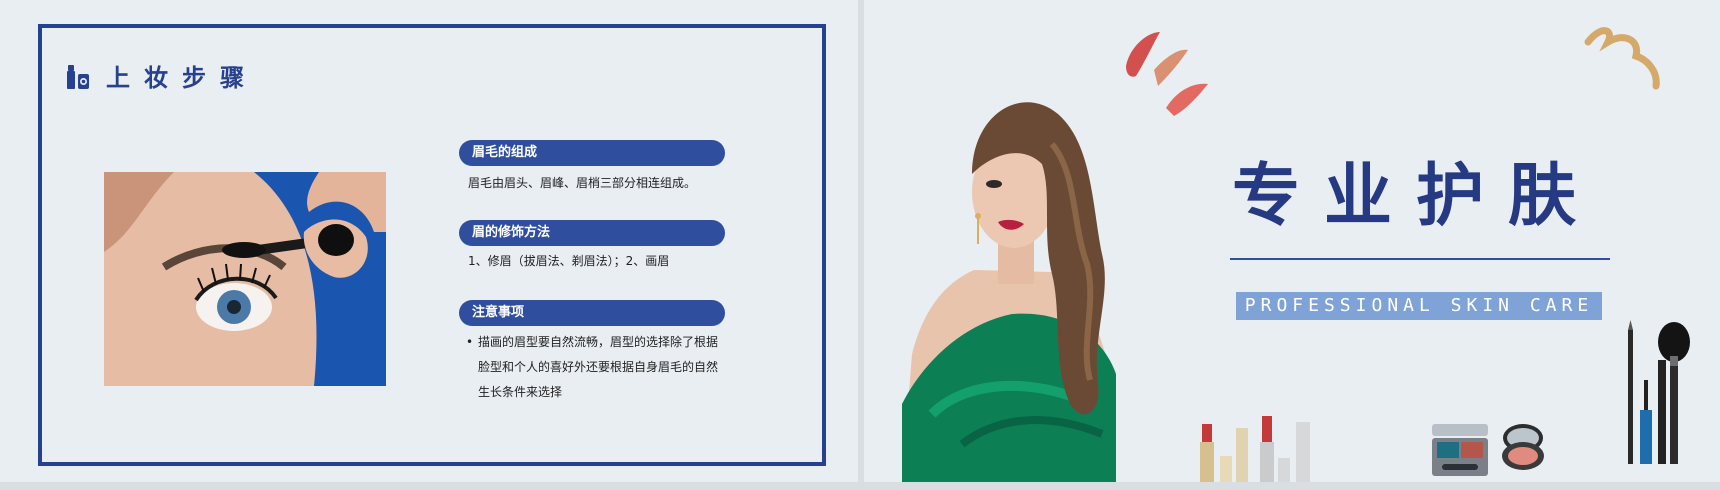 Image resolution: width=1720 pixels, height=490 pixels. I want to click on notes-line: 描画的眉型要自然流畅，眉型的选择除了根据, so click(598, 342).